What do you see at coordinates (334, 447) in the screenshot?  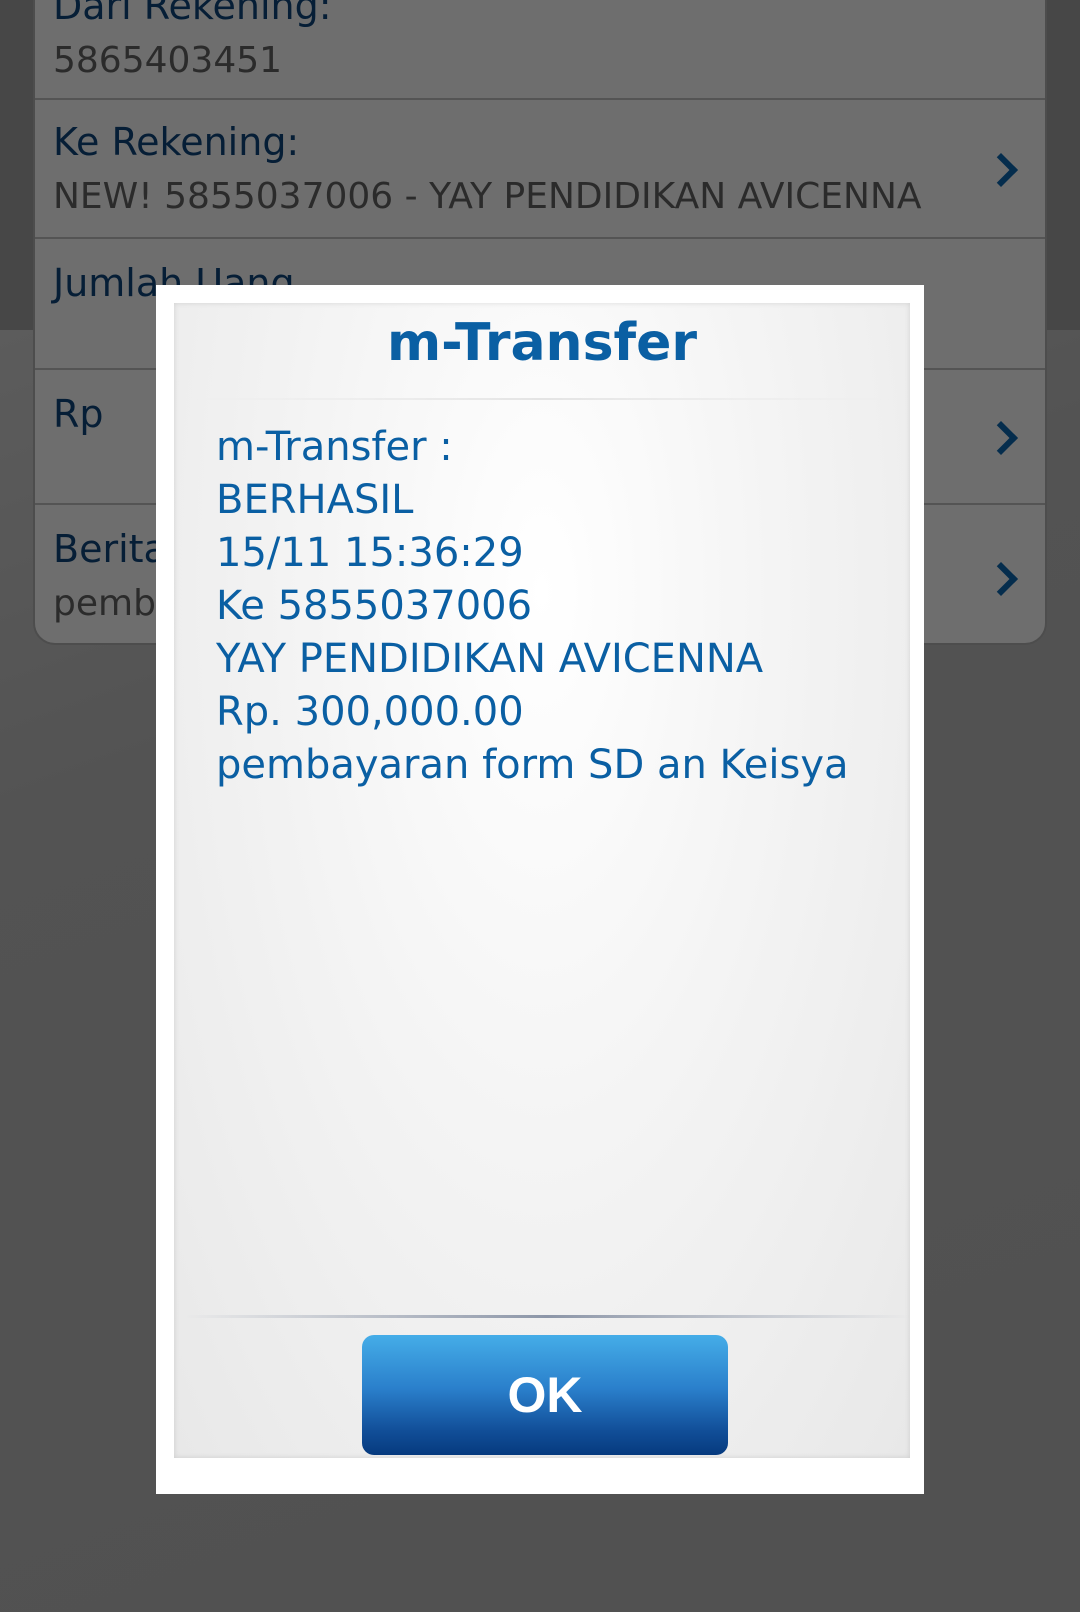 I see `message-line: m-Transfer :` at bounding box center [334, 447].